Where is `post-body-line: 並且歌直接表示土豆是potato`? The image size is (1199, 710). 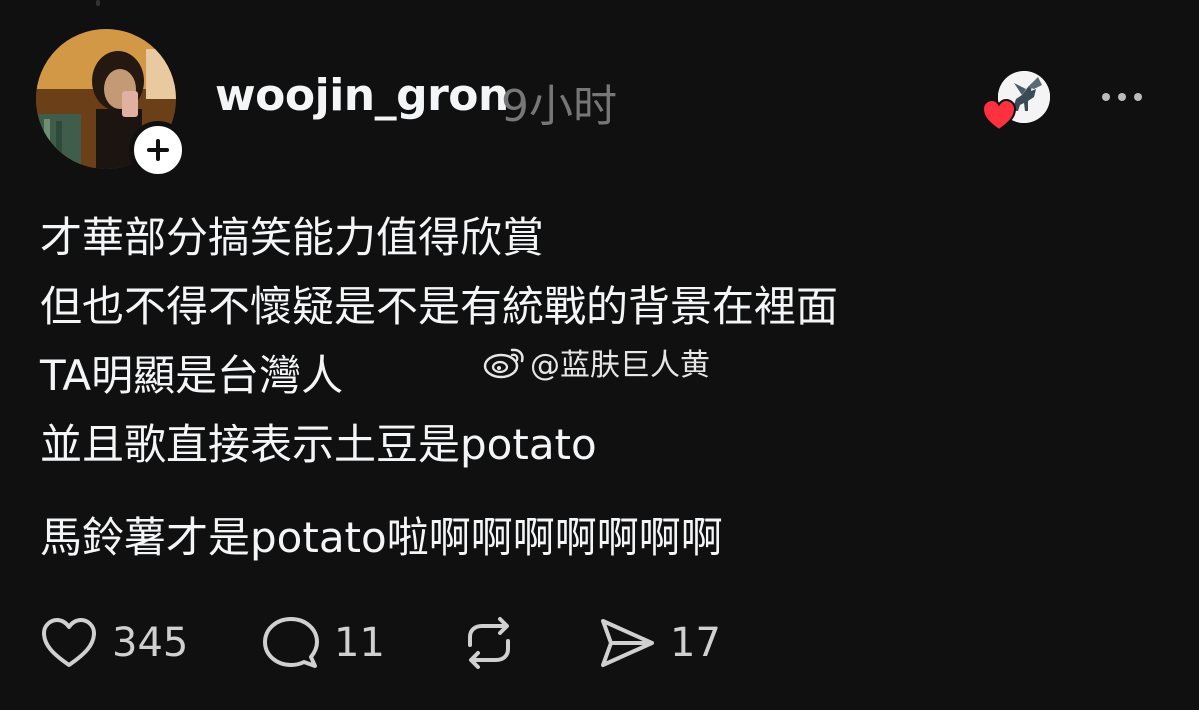
post-body-line: 並且歌直接表示土豆是potato is located at coordinates (318, 444).